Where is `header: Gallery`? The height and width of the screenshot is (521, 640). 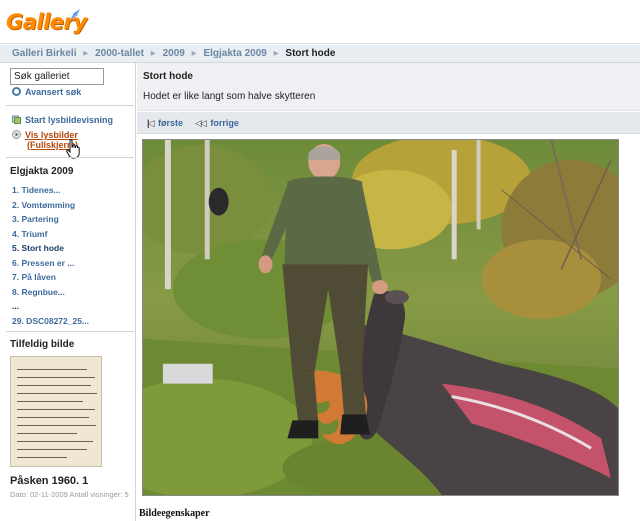 header: Gallery is located at coordinates (320, 22).